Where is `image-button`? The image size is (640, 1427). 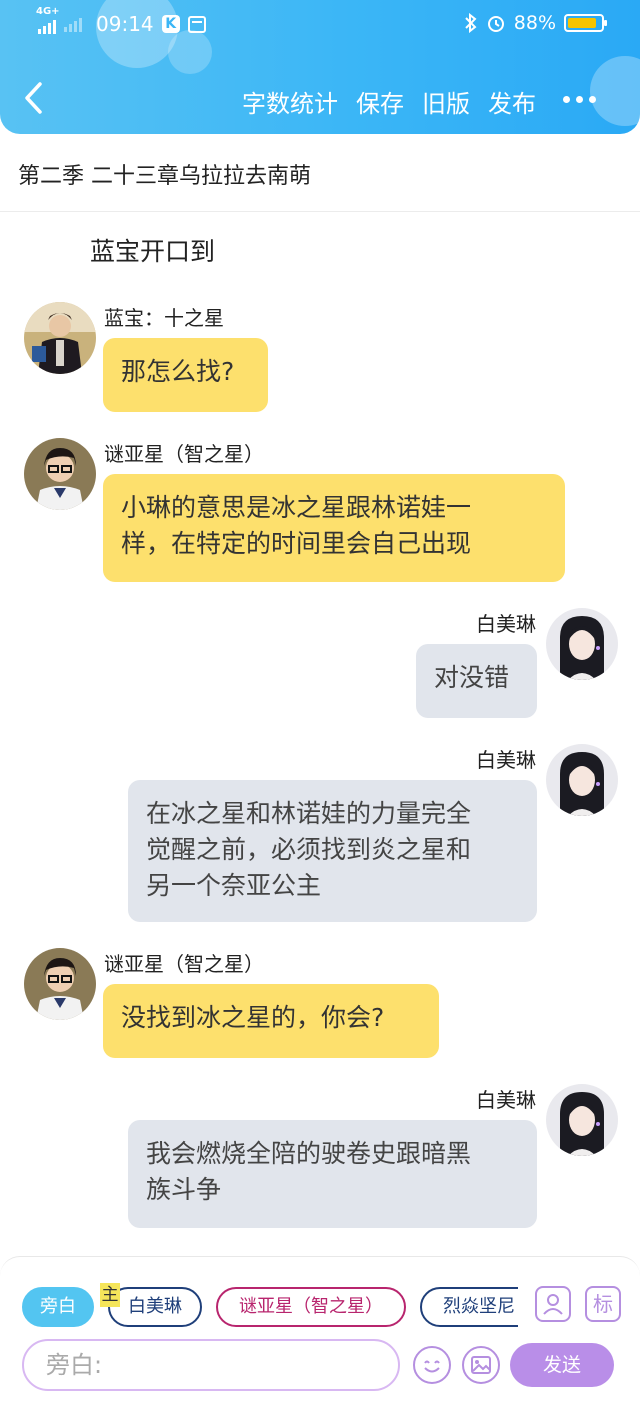 image-button is located at coordinates (481, 1365).